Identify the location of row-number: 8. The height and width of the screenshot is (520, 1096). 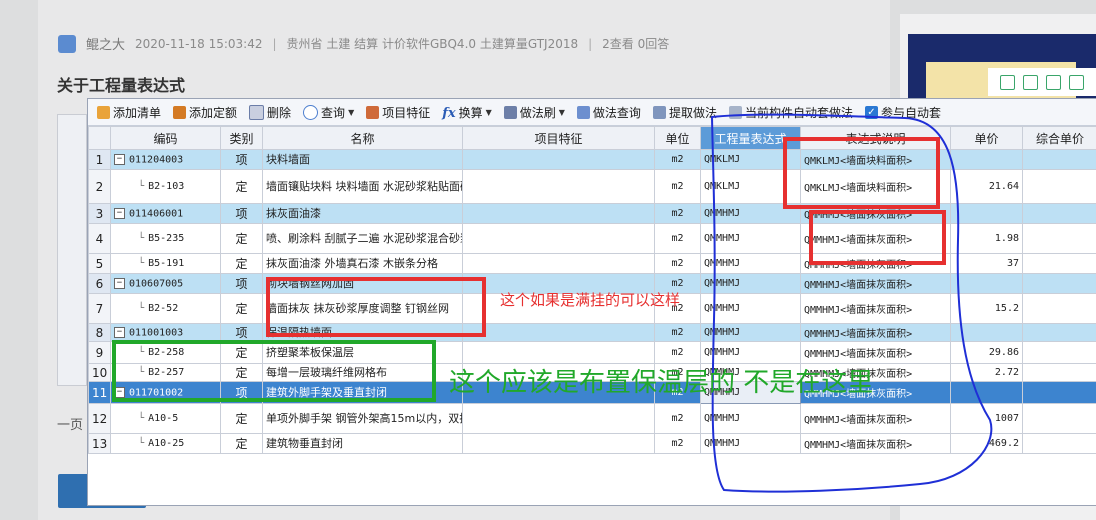
(99, 332).